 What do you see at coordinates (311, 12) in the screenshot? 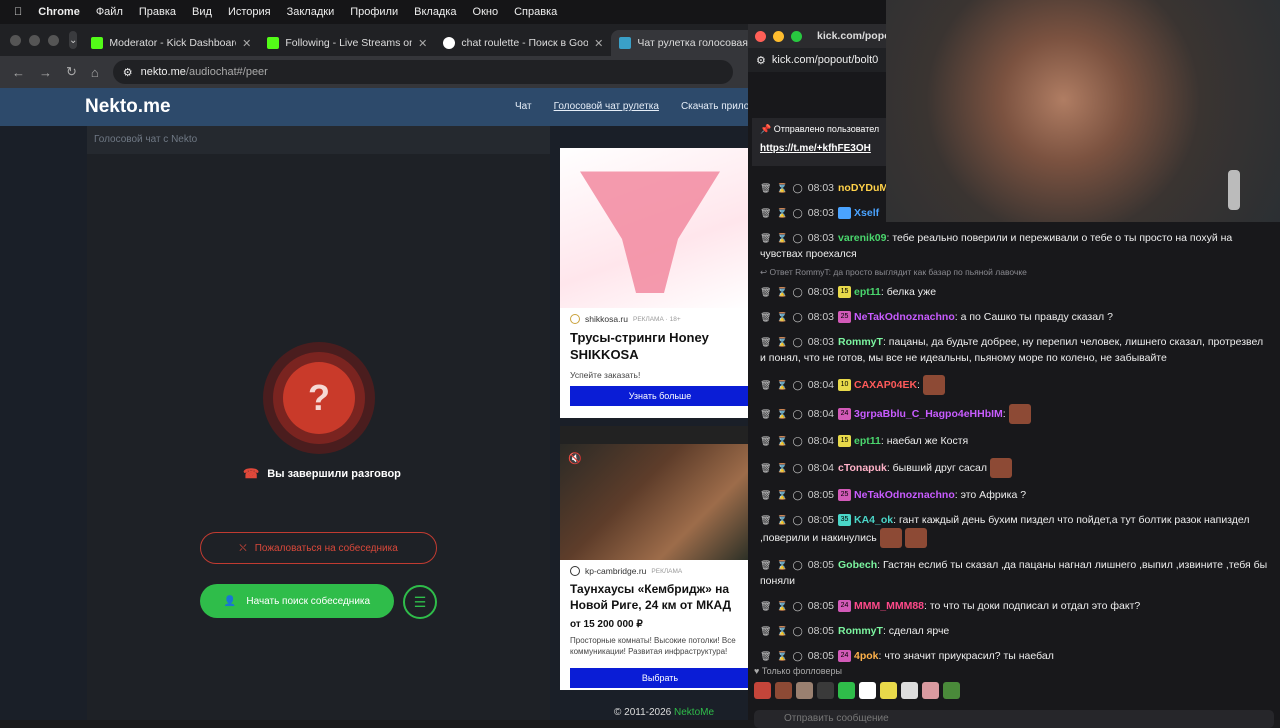
I see `menu-bookmarks: Закладки` at bounding box center [311, 12].